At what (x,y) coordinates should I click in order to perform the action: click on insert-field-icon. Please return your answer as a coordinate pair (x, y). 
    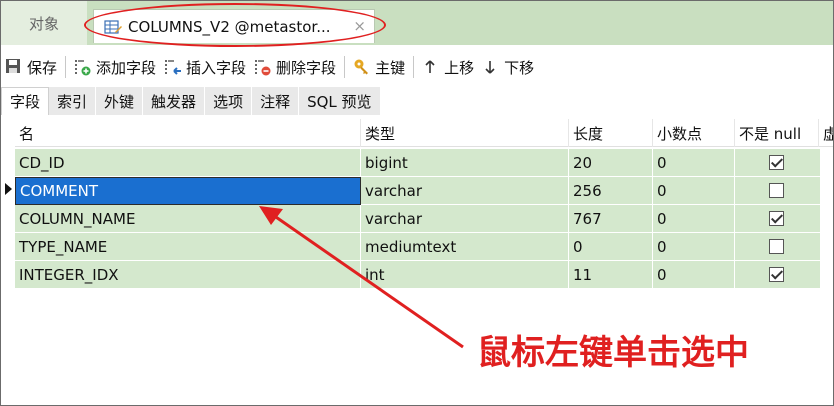
    Looking at the image, I should click on (173, 67).